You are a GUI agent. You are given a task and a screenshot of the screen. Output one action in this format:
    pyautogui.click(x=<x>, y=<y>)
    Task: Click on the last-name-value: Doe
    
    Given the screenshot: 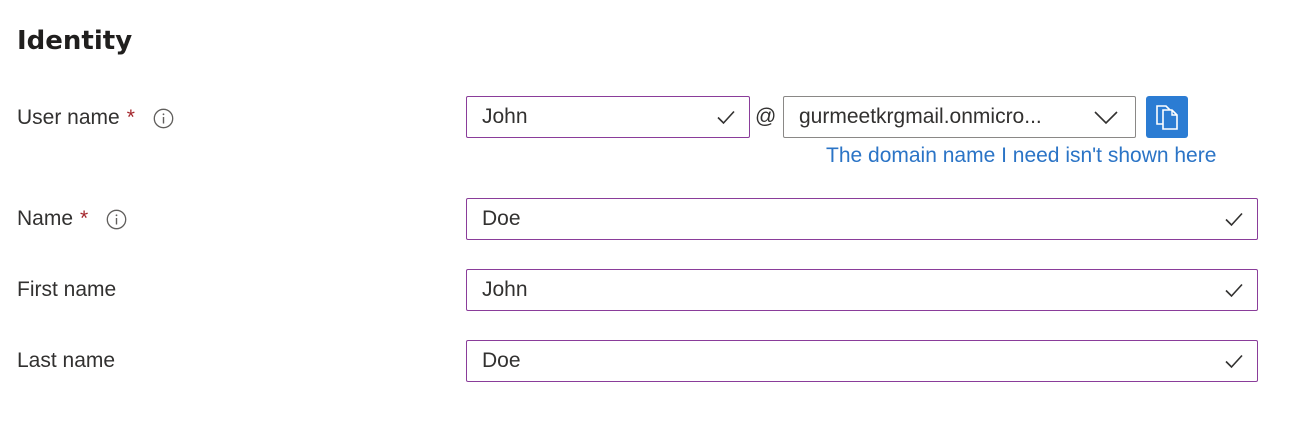 What is the action you would take?
    pyautogui.click(x=501, y=360)
    